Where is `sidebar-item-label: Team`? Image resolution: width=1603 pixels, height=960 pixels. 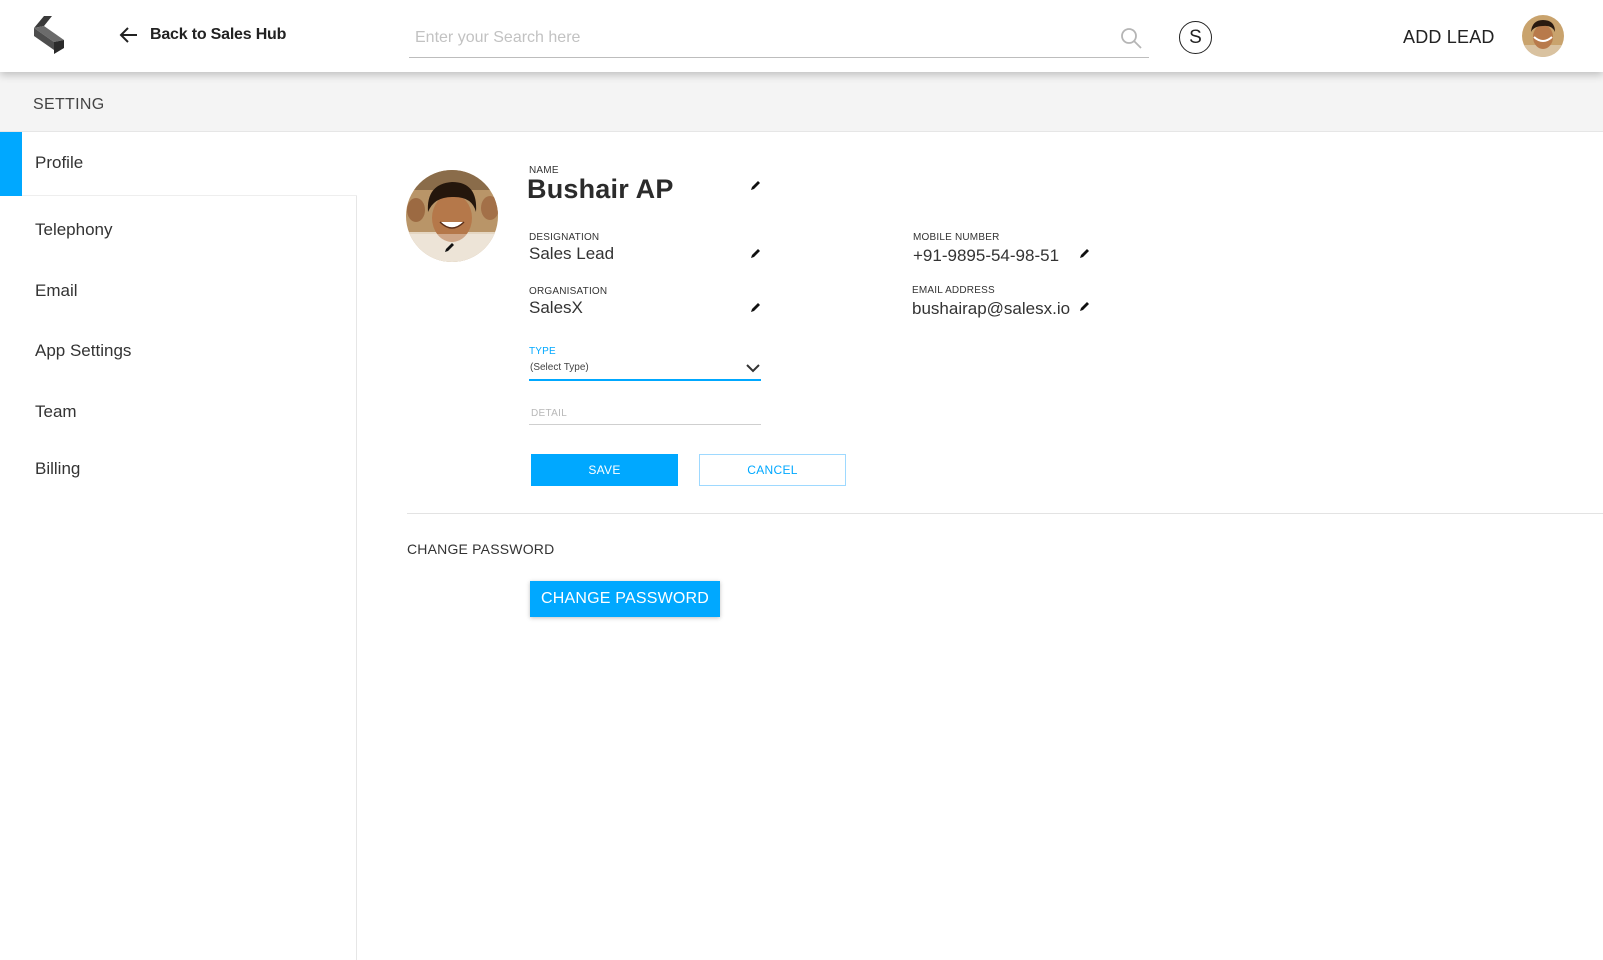 sidebar-item-label: Team is located at coordinates (56, 411).